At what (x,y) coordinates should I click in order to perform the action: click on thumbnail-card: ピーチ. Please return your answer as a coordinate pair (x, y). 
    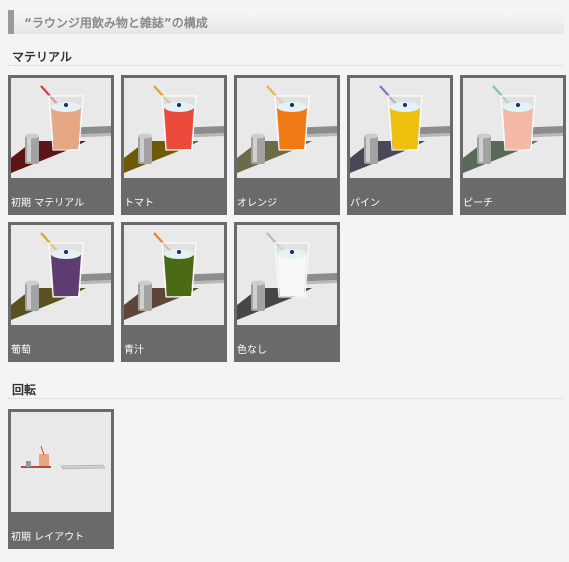
    Looking at the image, I should click on (513, 145).